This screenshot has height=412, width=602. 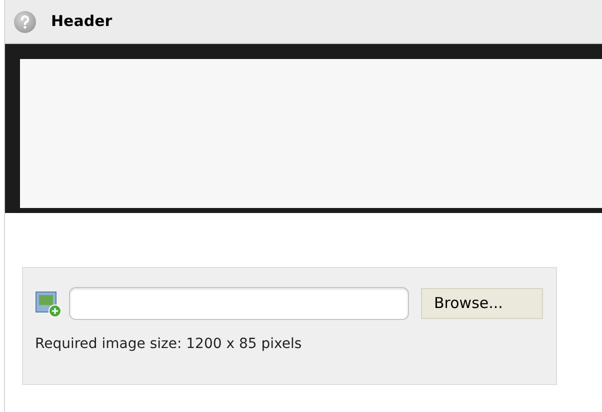 I want to click on image-size-hint: Required image size: 1200 x 85 pixels, so click(x=169, y=344).